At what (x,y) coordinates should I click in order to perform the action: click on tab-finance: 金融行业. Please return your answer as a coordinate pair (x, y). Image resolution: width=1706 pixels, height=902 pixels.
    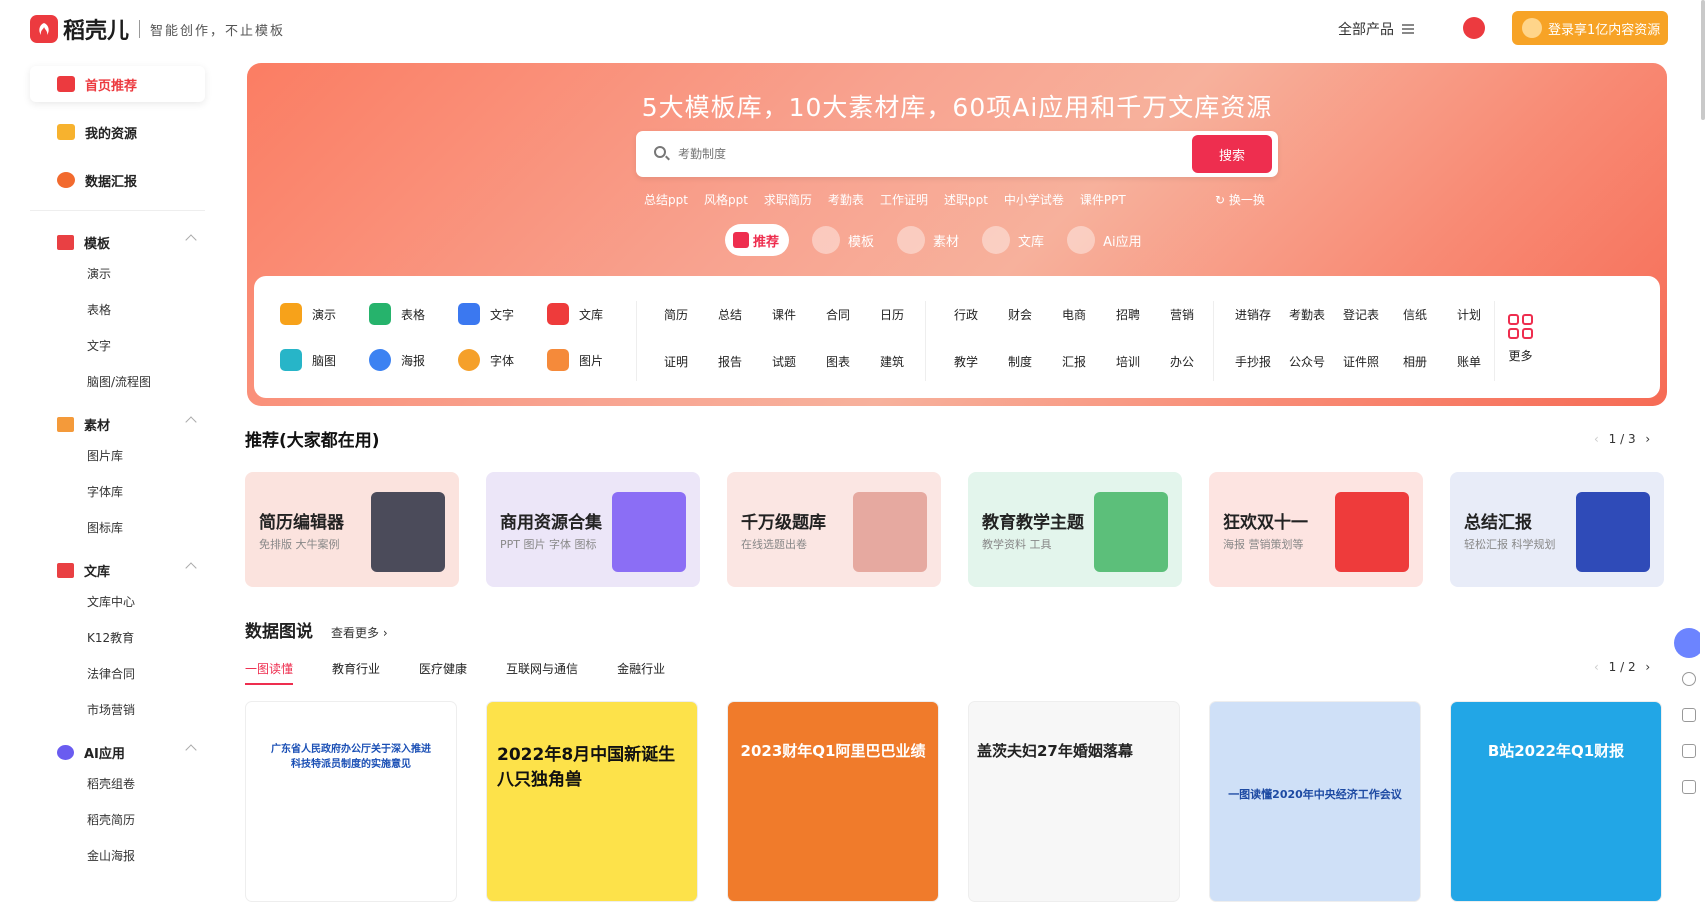
    Looking at the image, I should click on (641, 672).